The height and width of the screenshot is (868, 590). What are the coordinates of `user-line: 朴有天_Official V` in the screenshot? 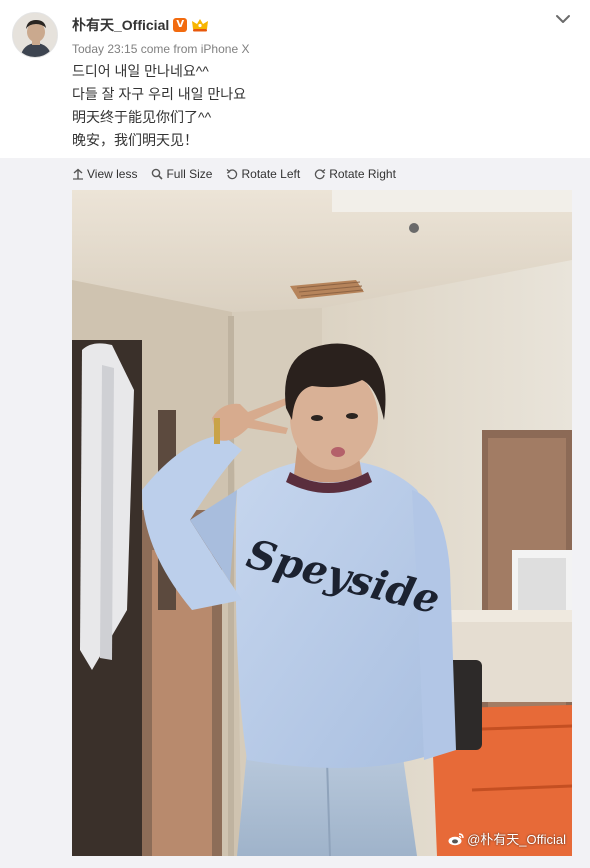 It's located at (140, 25).